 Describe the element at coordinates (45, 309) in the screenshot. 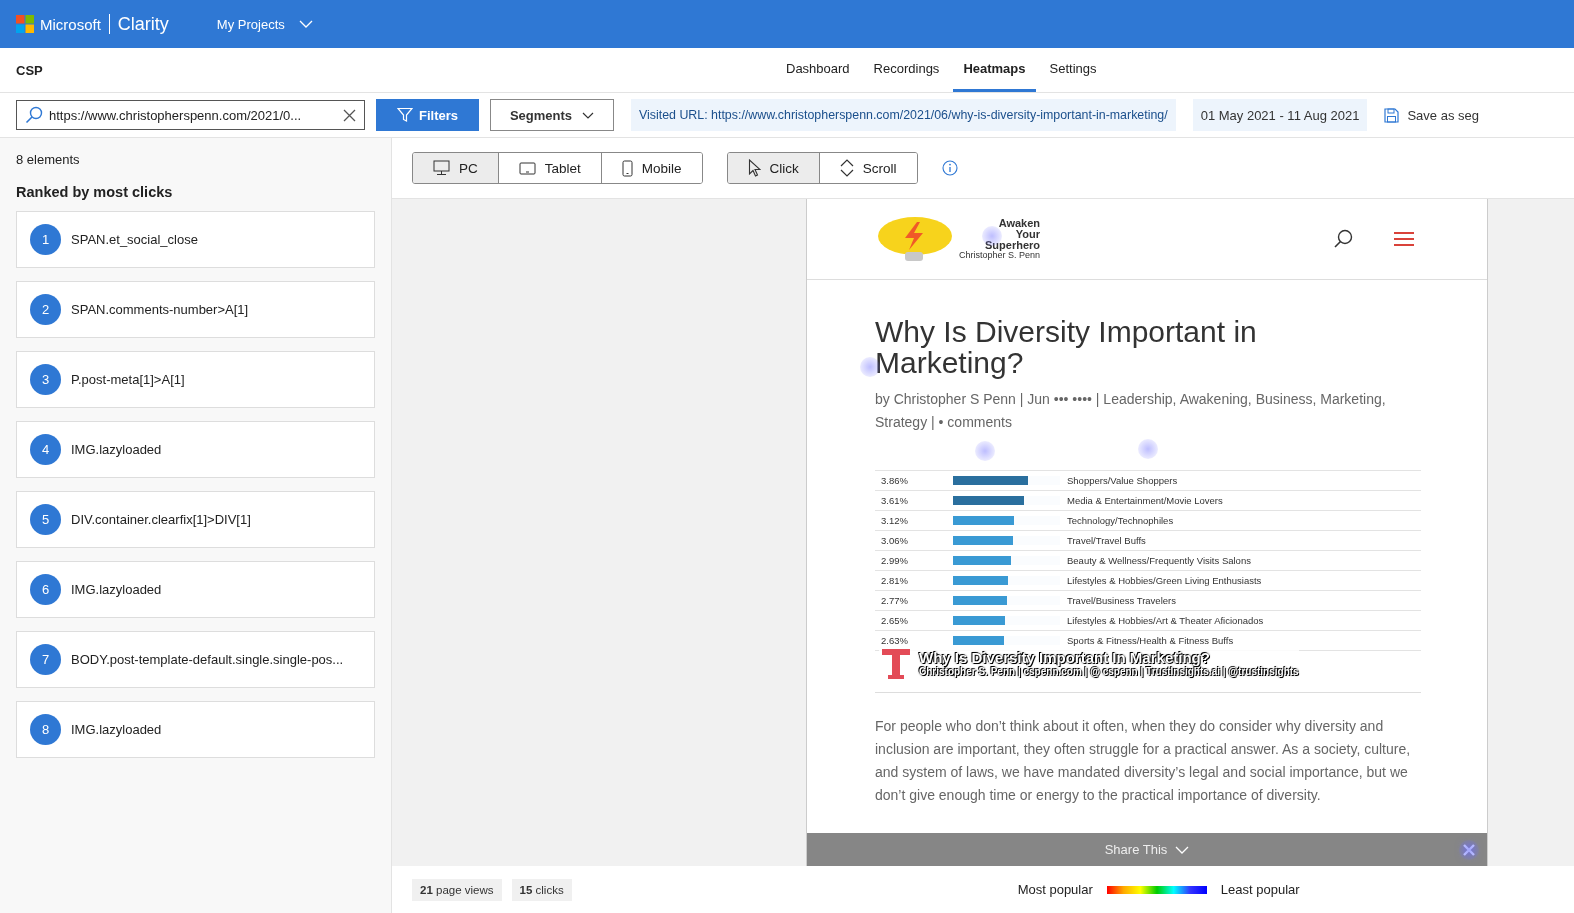

I see `rank-badge: 2` at that location.